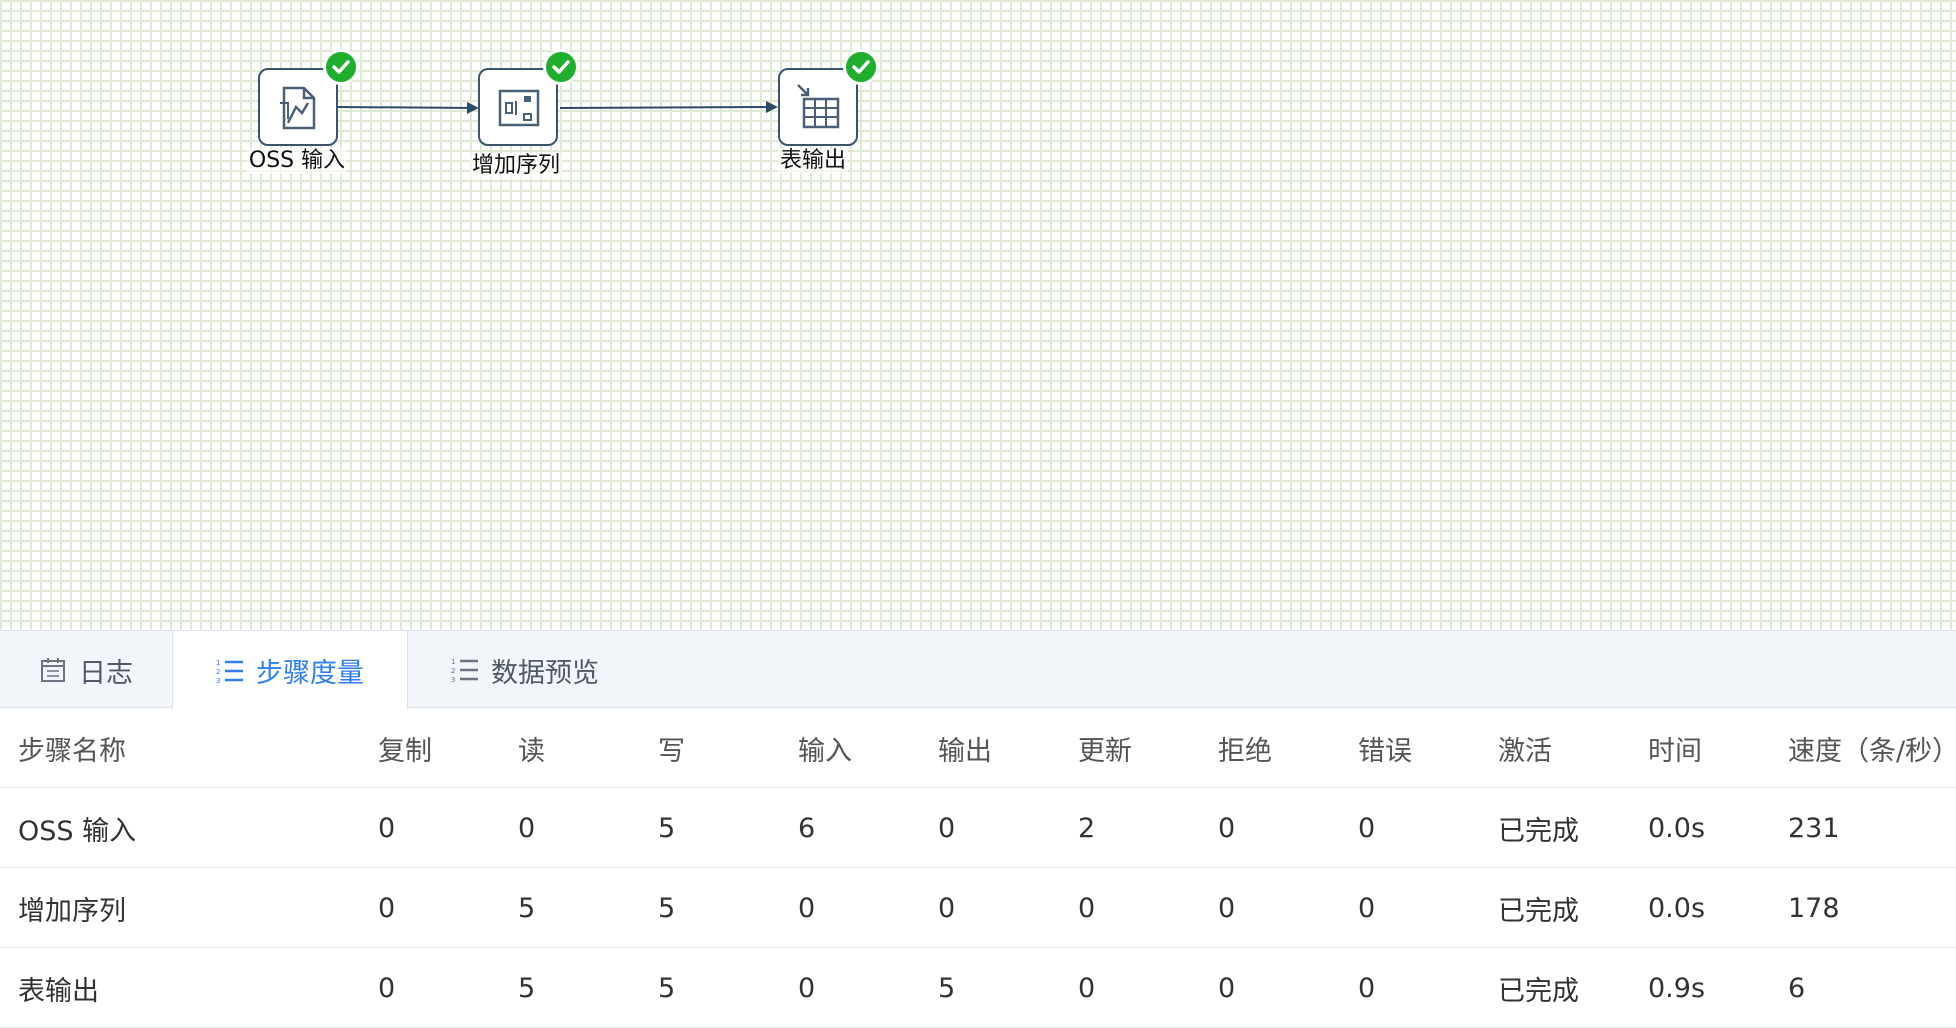  What do you see at coordinates (1087, 828) in the screenshot?
I see `cell-update: 2` at bounding box center [1087, 828].